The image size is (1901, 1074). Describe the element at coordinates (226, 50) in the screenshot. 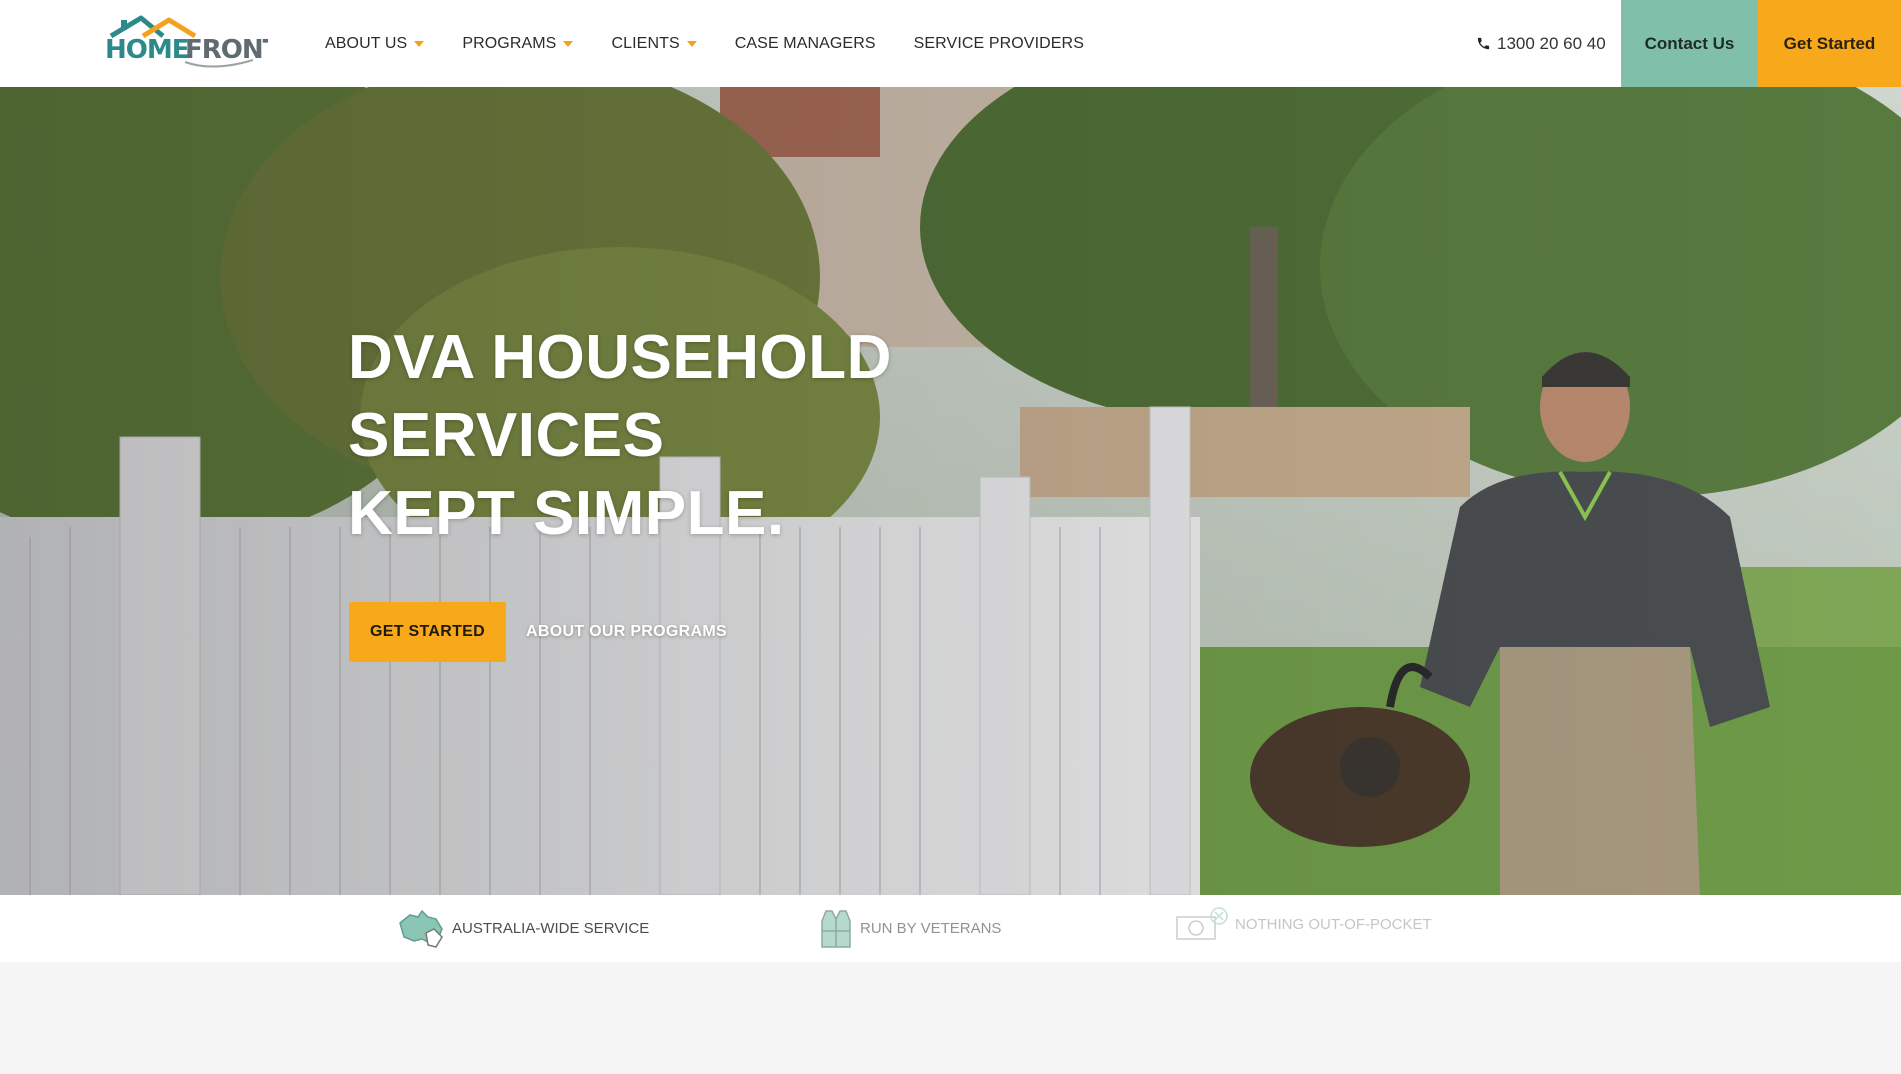

I see `svg-text: FRONT` at that location.